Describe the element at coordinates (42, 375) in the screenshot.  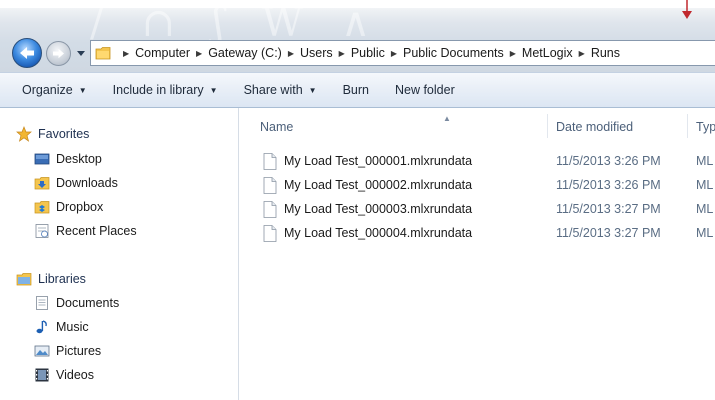
I see `videos-icon` at that location.